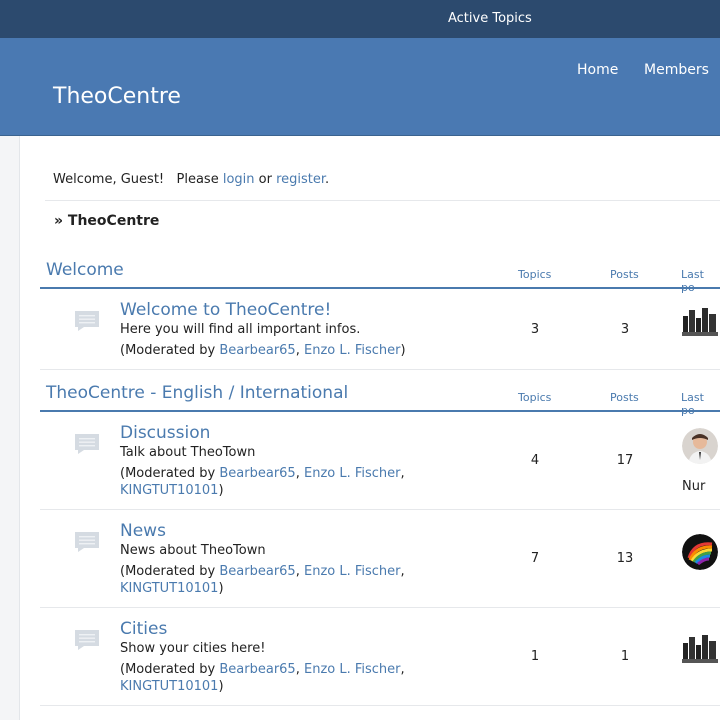 The width and height of the screenshot is (720, 720). I want to click on forum-description: Talk about TheoTown, so click(188, 452).